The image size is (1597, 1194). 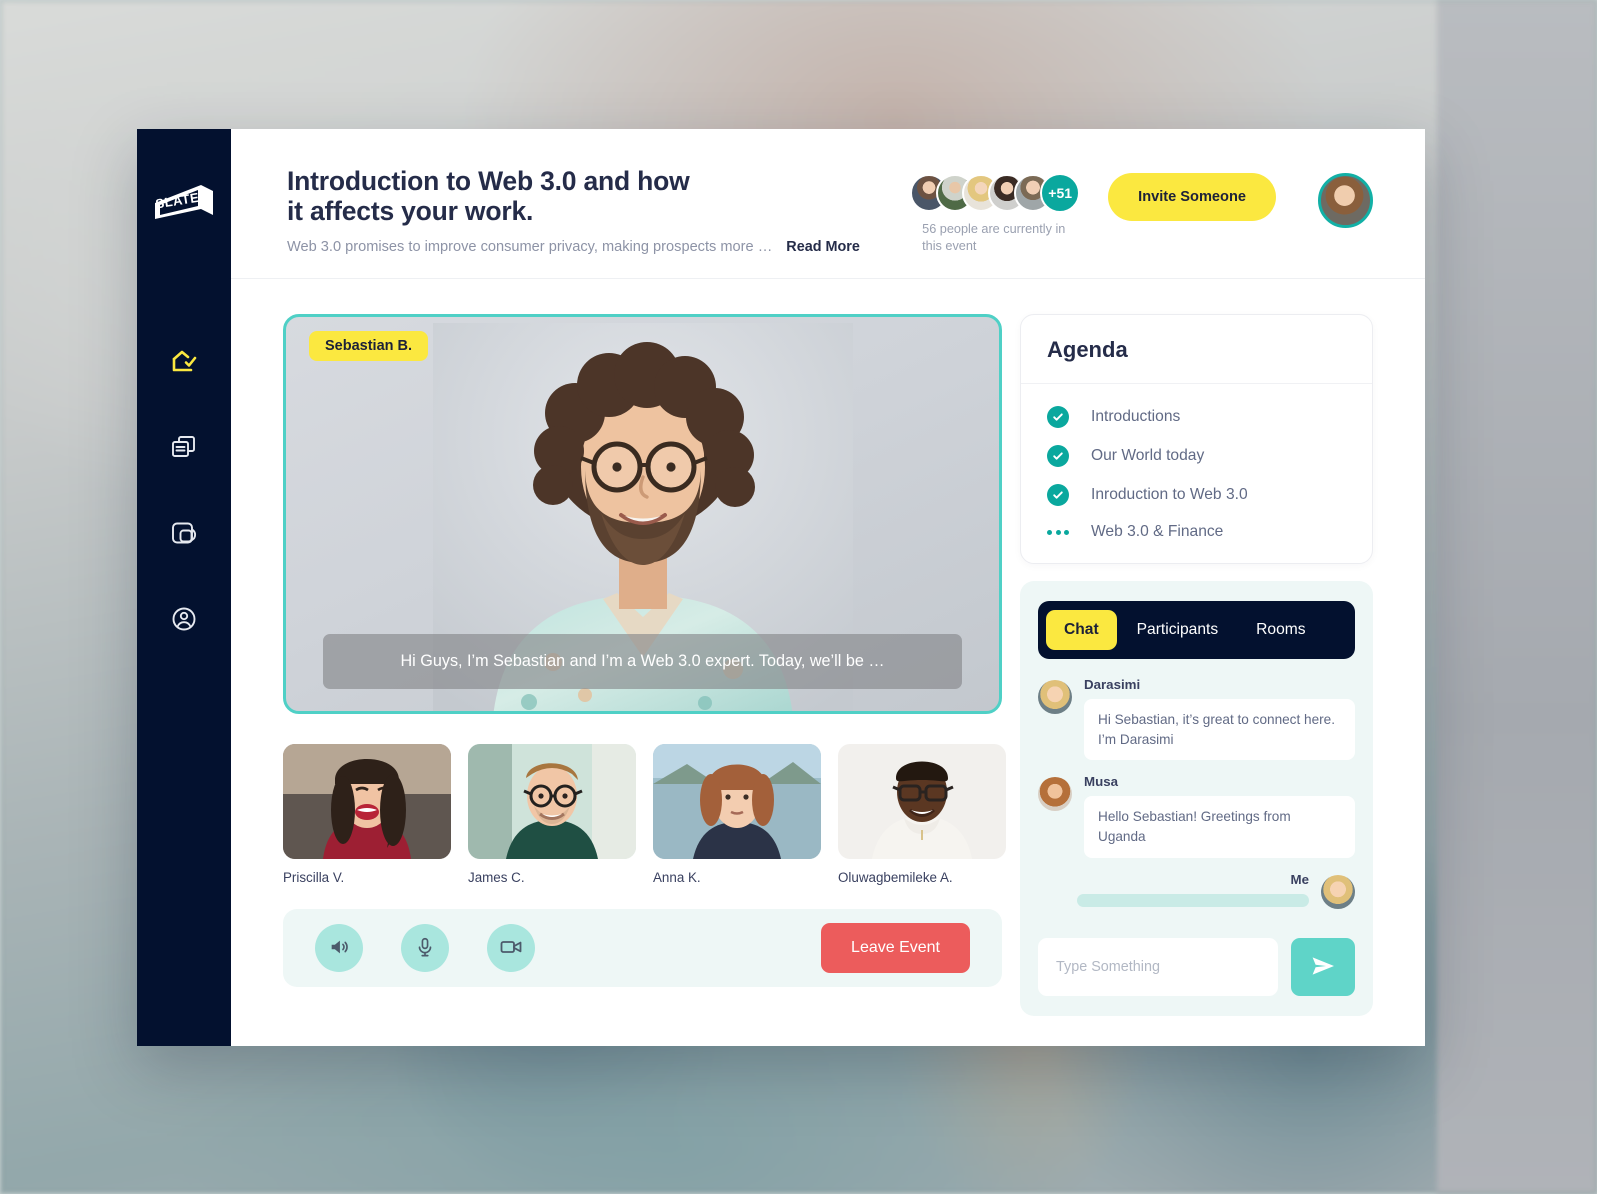 I want to click on speaker-toggle-button, so click(x=339, y=948).